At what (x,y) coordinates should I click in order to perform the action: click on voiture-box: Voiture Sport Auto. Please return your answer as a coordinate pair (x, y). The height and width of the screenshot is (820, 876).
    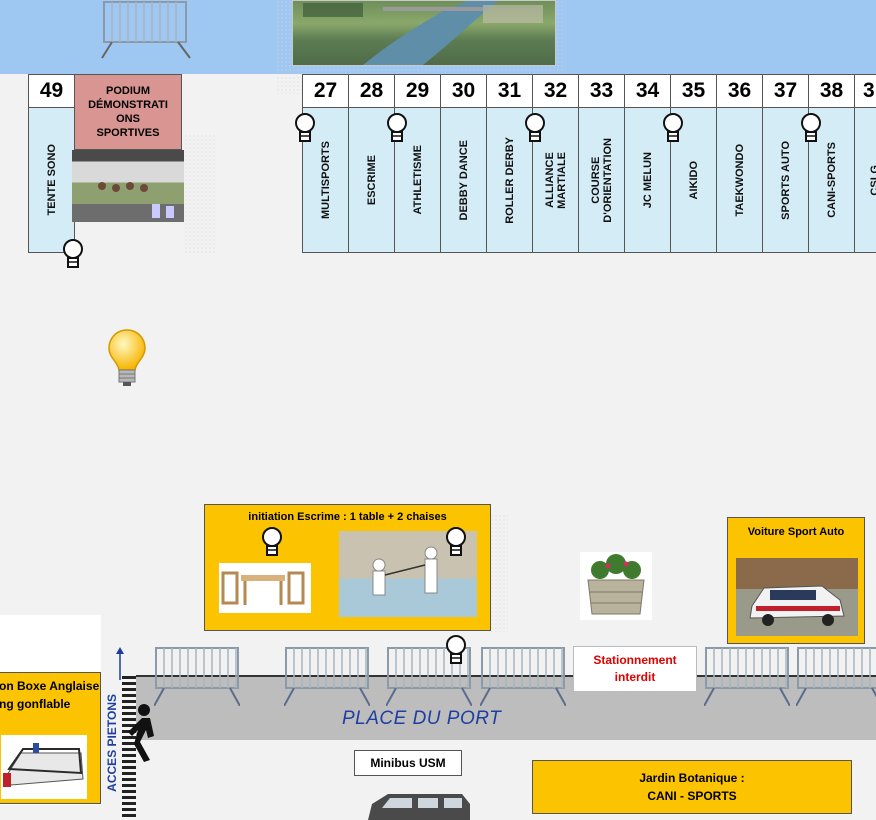
    Looking at the image, I should click on (796, 580).